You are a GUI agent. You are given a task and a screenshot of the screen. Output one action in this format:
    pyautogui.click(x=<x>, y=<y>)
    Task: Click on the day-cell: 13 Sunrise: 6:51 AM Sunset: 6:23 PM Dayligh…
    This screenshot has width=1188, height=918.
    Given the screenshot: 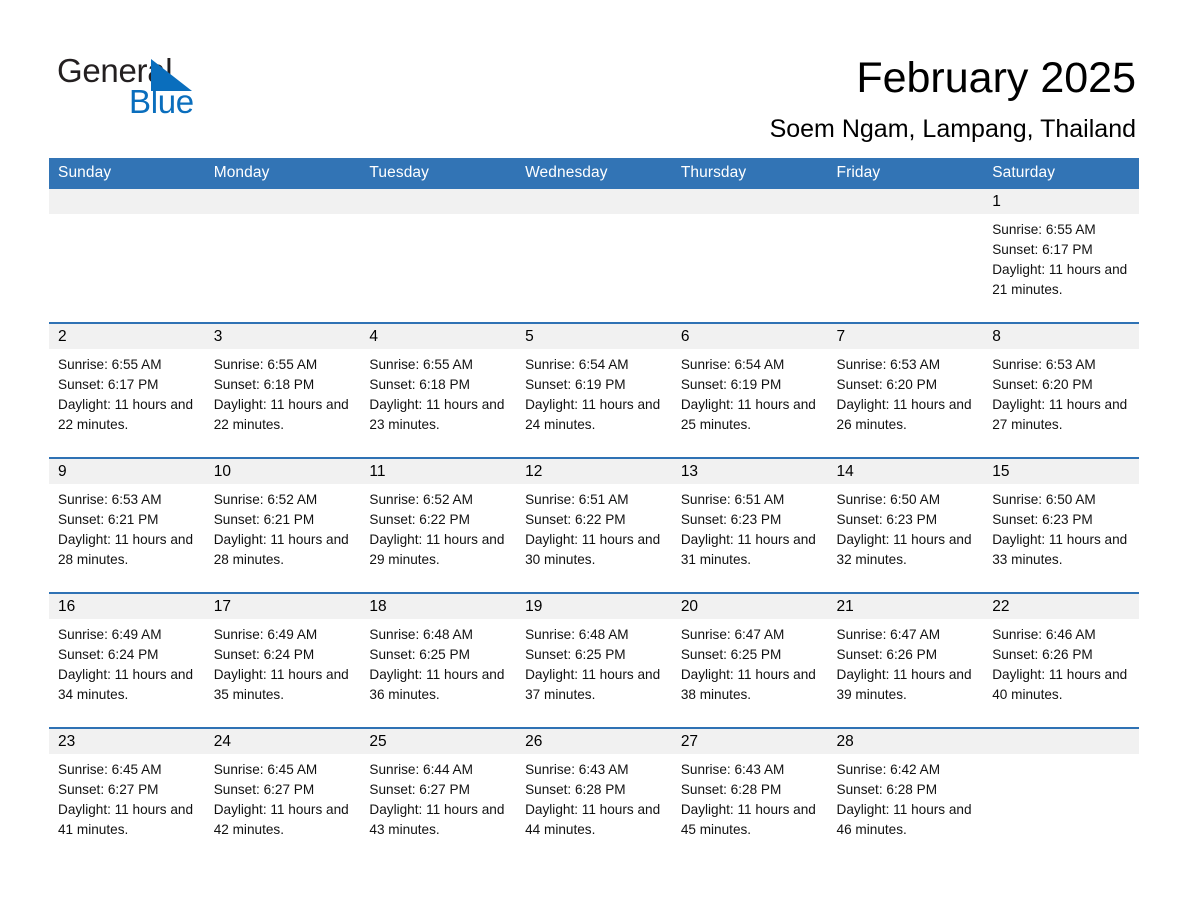 What is the action you would take?
    pyautogui.click(x=749, y=525)
    